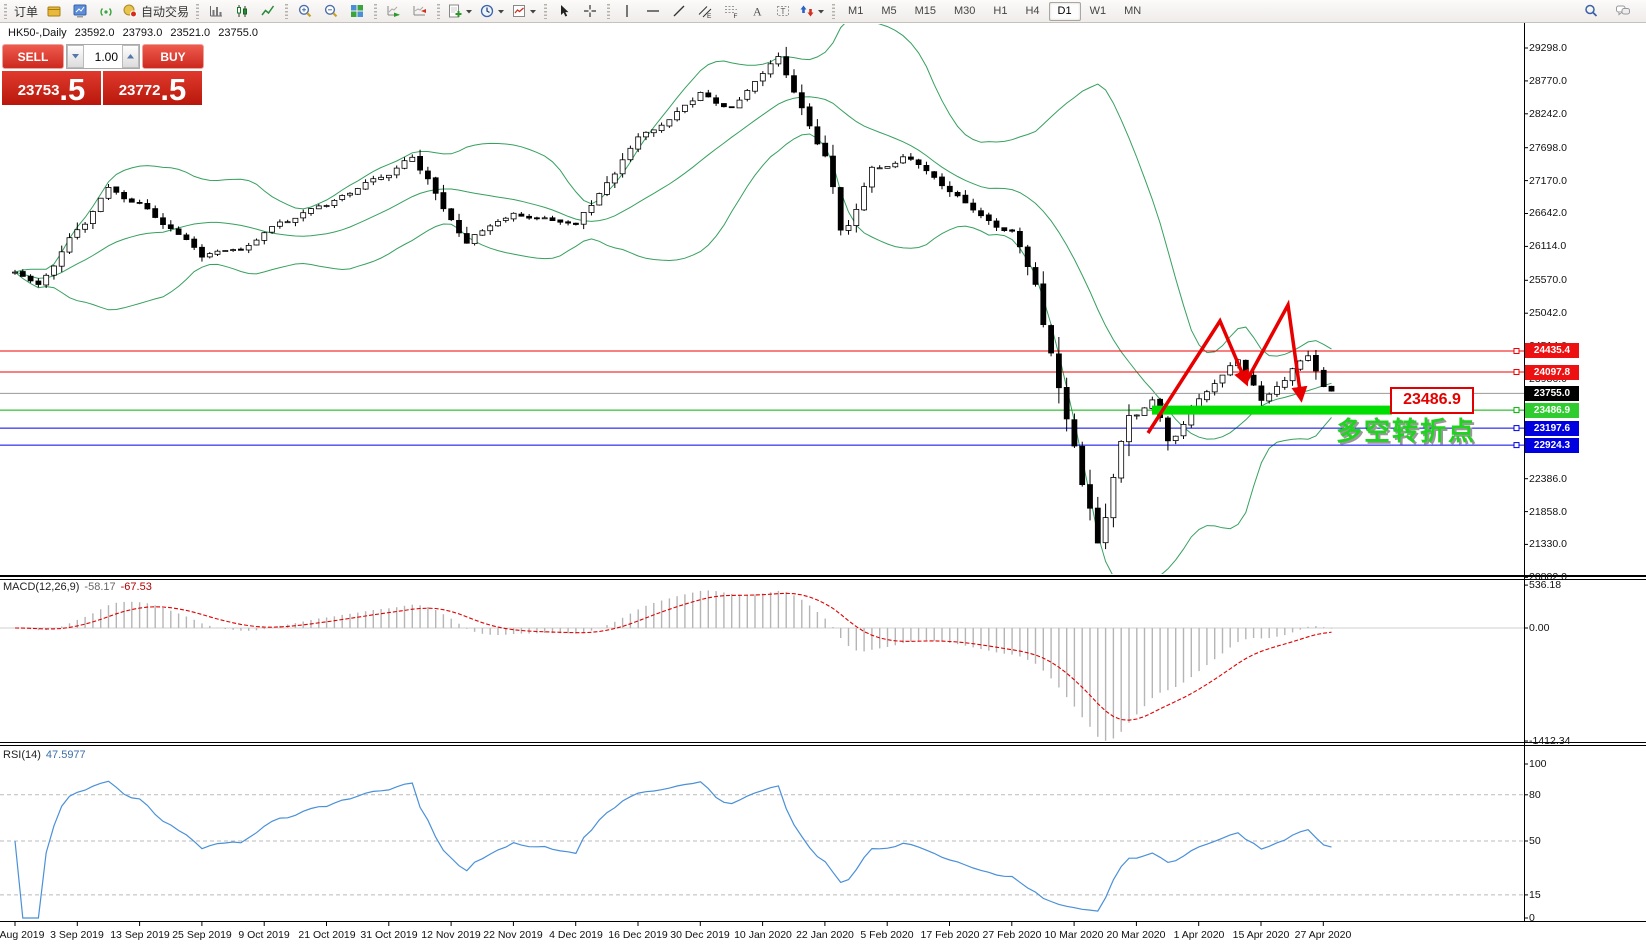  I want to click on volume-input: 1.00, so click(103, 56).